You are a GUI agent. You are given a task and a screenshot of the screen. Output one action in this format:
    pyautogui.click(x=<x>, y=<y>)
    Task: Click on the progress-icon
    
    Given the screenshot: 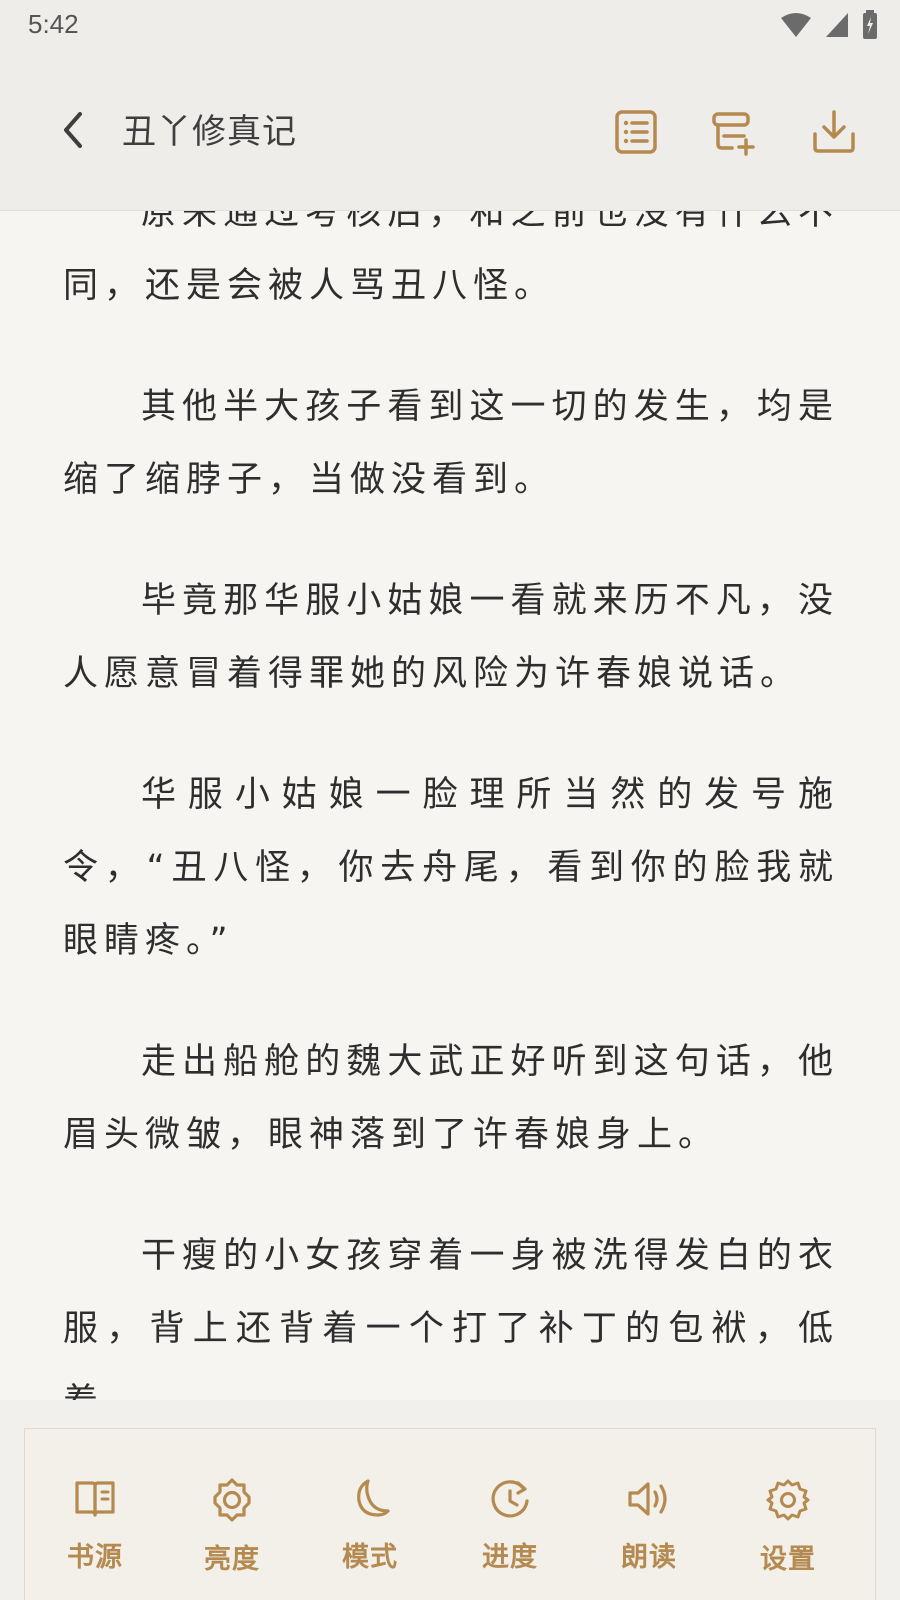 What is the action you would take?
    pyautogui.click(x=510, y=1499)
    